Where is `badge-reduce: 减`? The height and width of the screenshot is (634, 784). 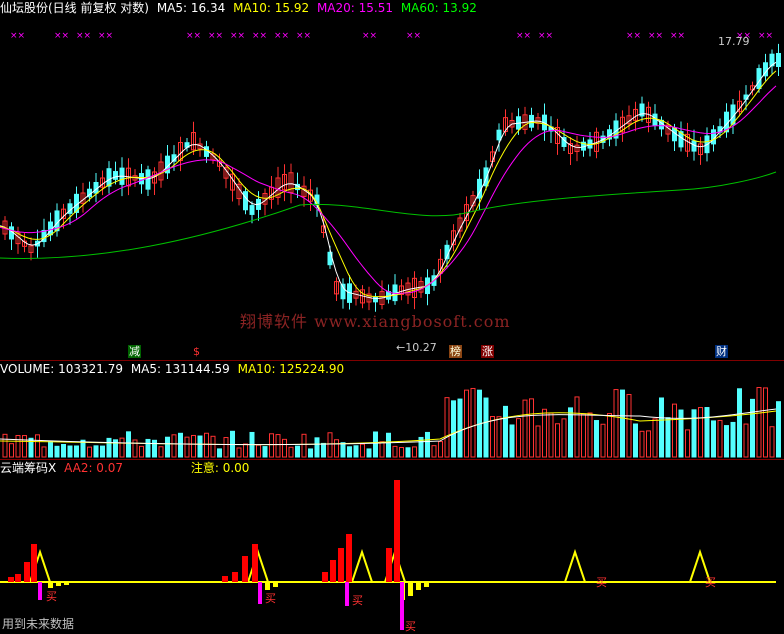
badge-reduce: 减 is located at coordinates (134, 351).